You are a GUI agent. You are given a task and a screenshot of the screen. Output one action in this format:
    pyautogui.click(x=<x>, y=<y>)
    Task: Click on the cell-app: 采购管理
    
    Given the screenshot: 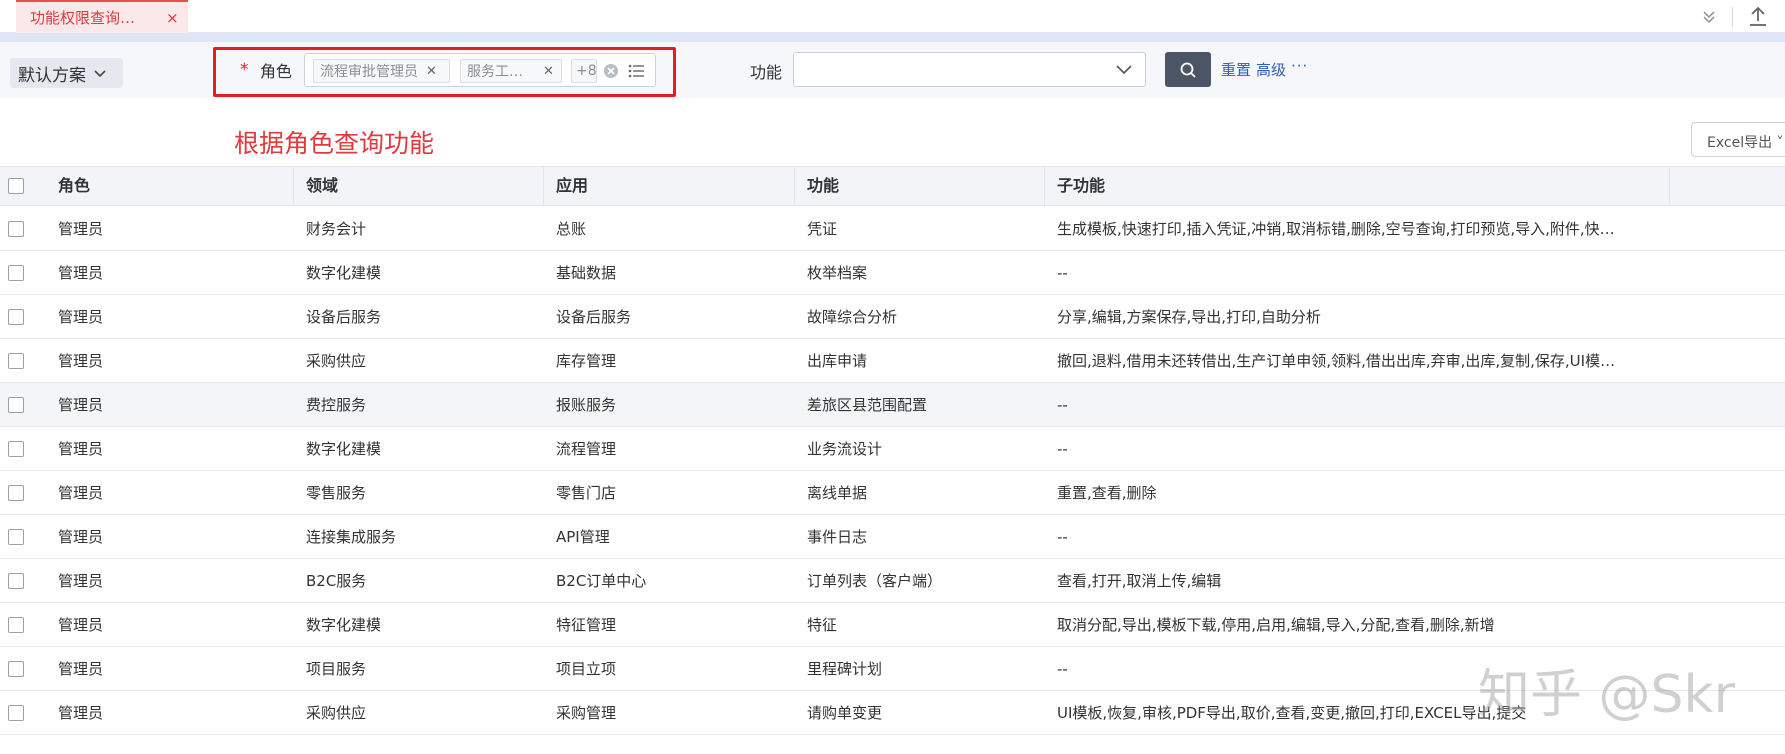 What is the action you would take?
    pyautogui.click(x=586, y=713)
    